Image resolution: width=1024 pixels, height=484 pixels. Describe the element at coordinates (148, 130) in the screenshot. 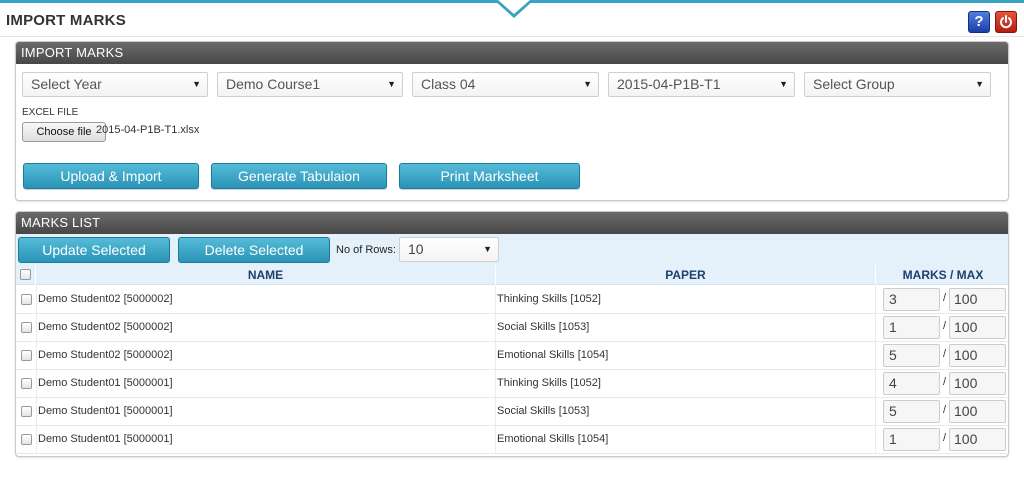

I see `selected-file-name: 2015-04-P1B-T1.xlsx` at that location.